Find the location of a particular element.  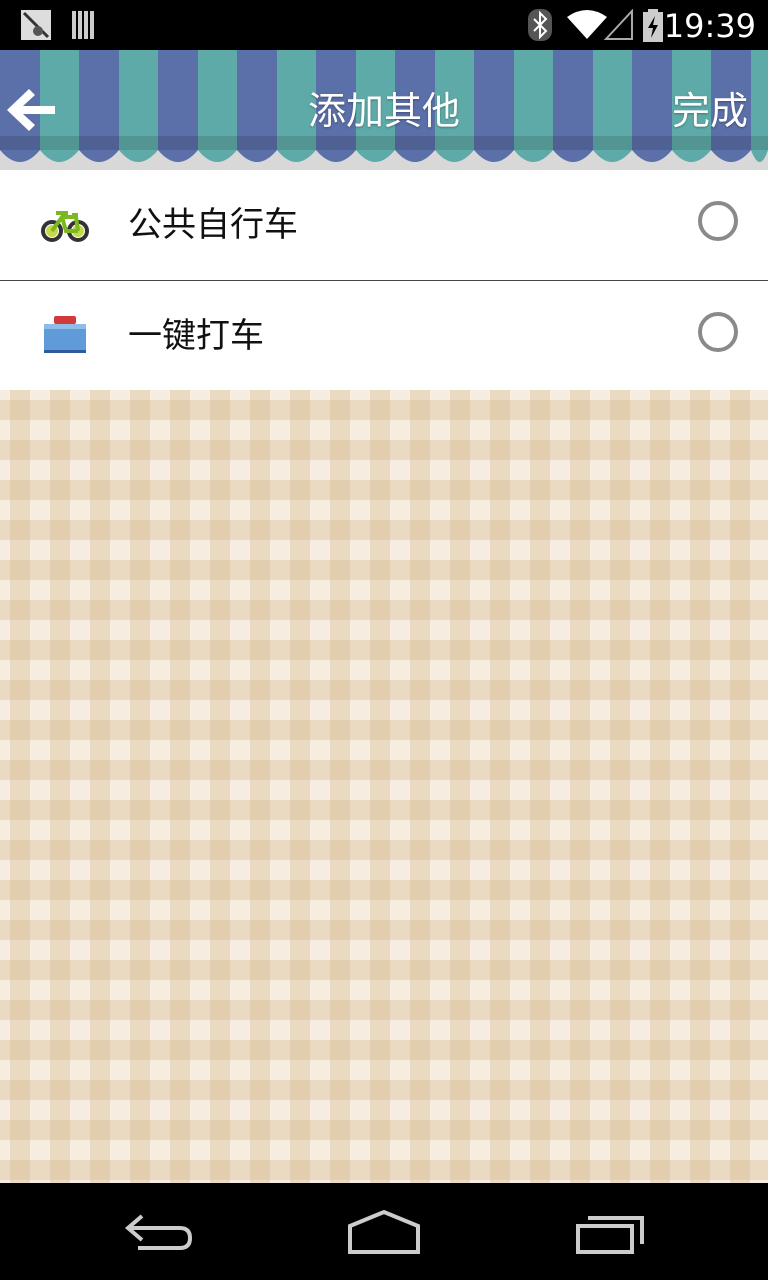

home-nav-icon is located at coordinates (384, 1233).